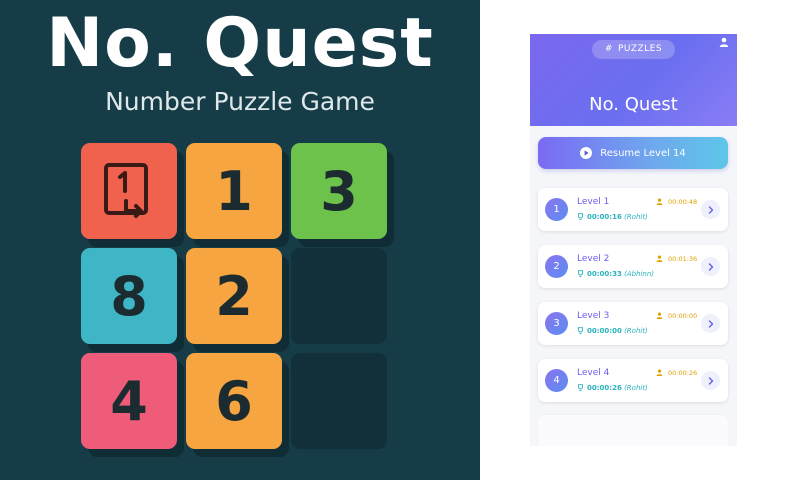 The image size is (800, 480). What do you see at coordinates (633, 430) in the screenshot?
I see `level-card-partial` at bounding box center [633, 430].